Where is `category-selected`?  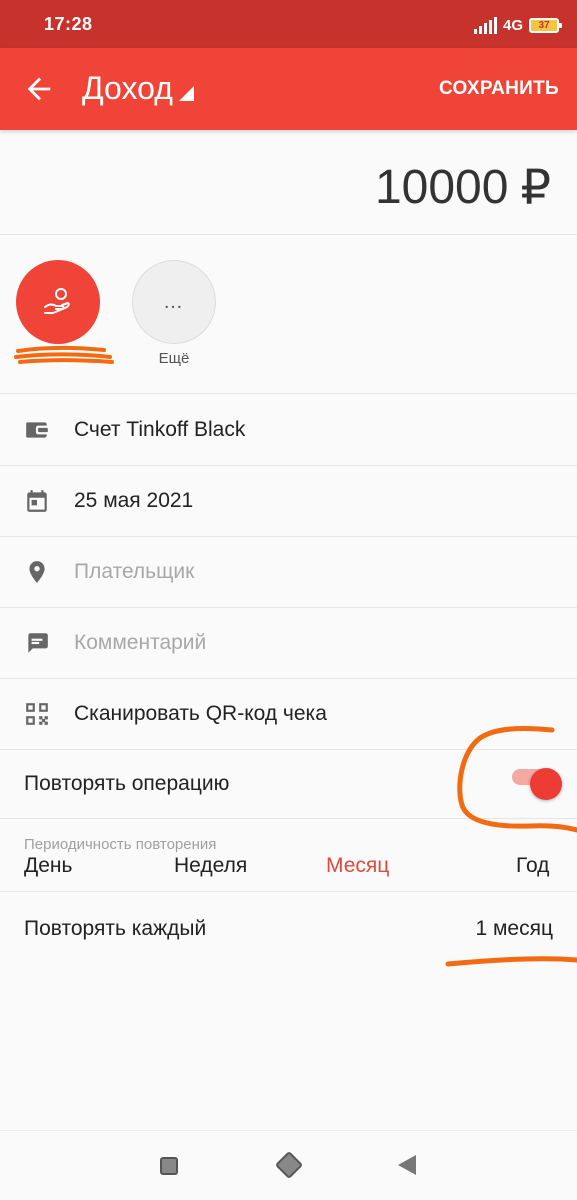 category-selected is located at coordinates (58, 302).